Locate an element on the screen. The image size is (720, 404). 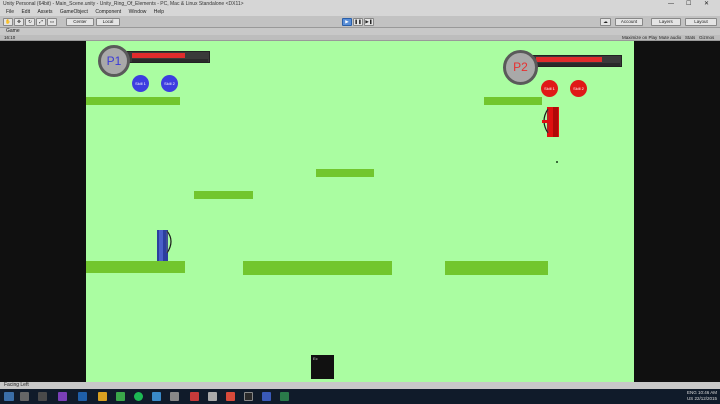
p1-portrait: P1 is located at coordinates (114, 61).